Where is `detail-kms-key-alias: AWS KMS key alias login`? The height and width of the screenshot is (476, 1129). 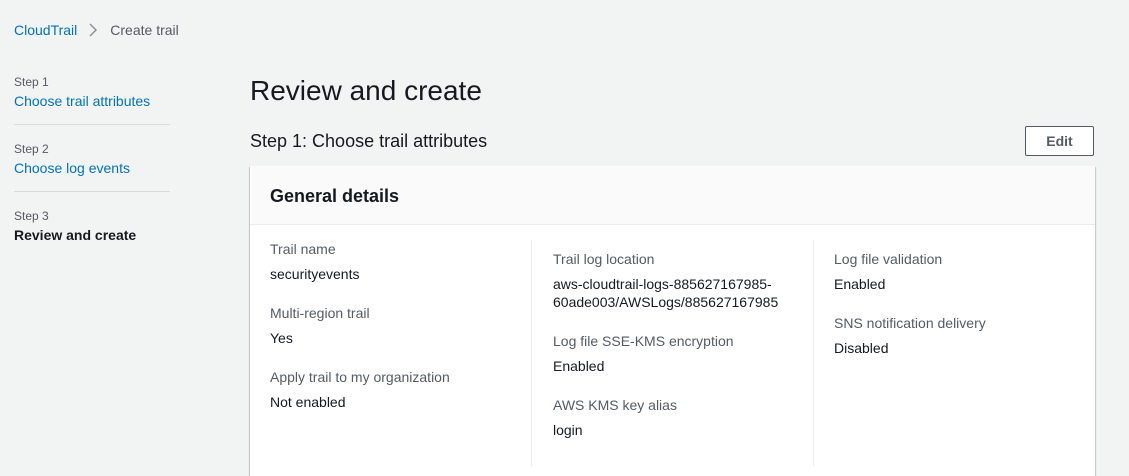 detail-kms-key-alias: AWS KMS key alias login is located at coordinates (694, 417).